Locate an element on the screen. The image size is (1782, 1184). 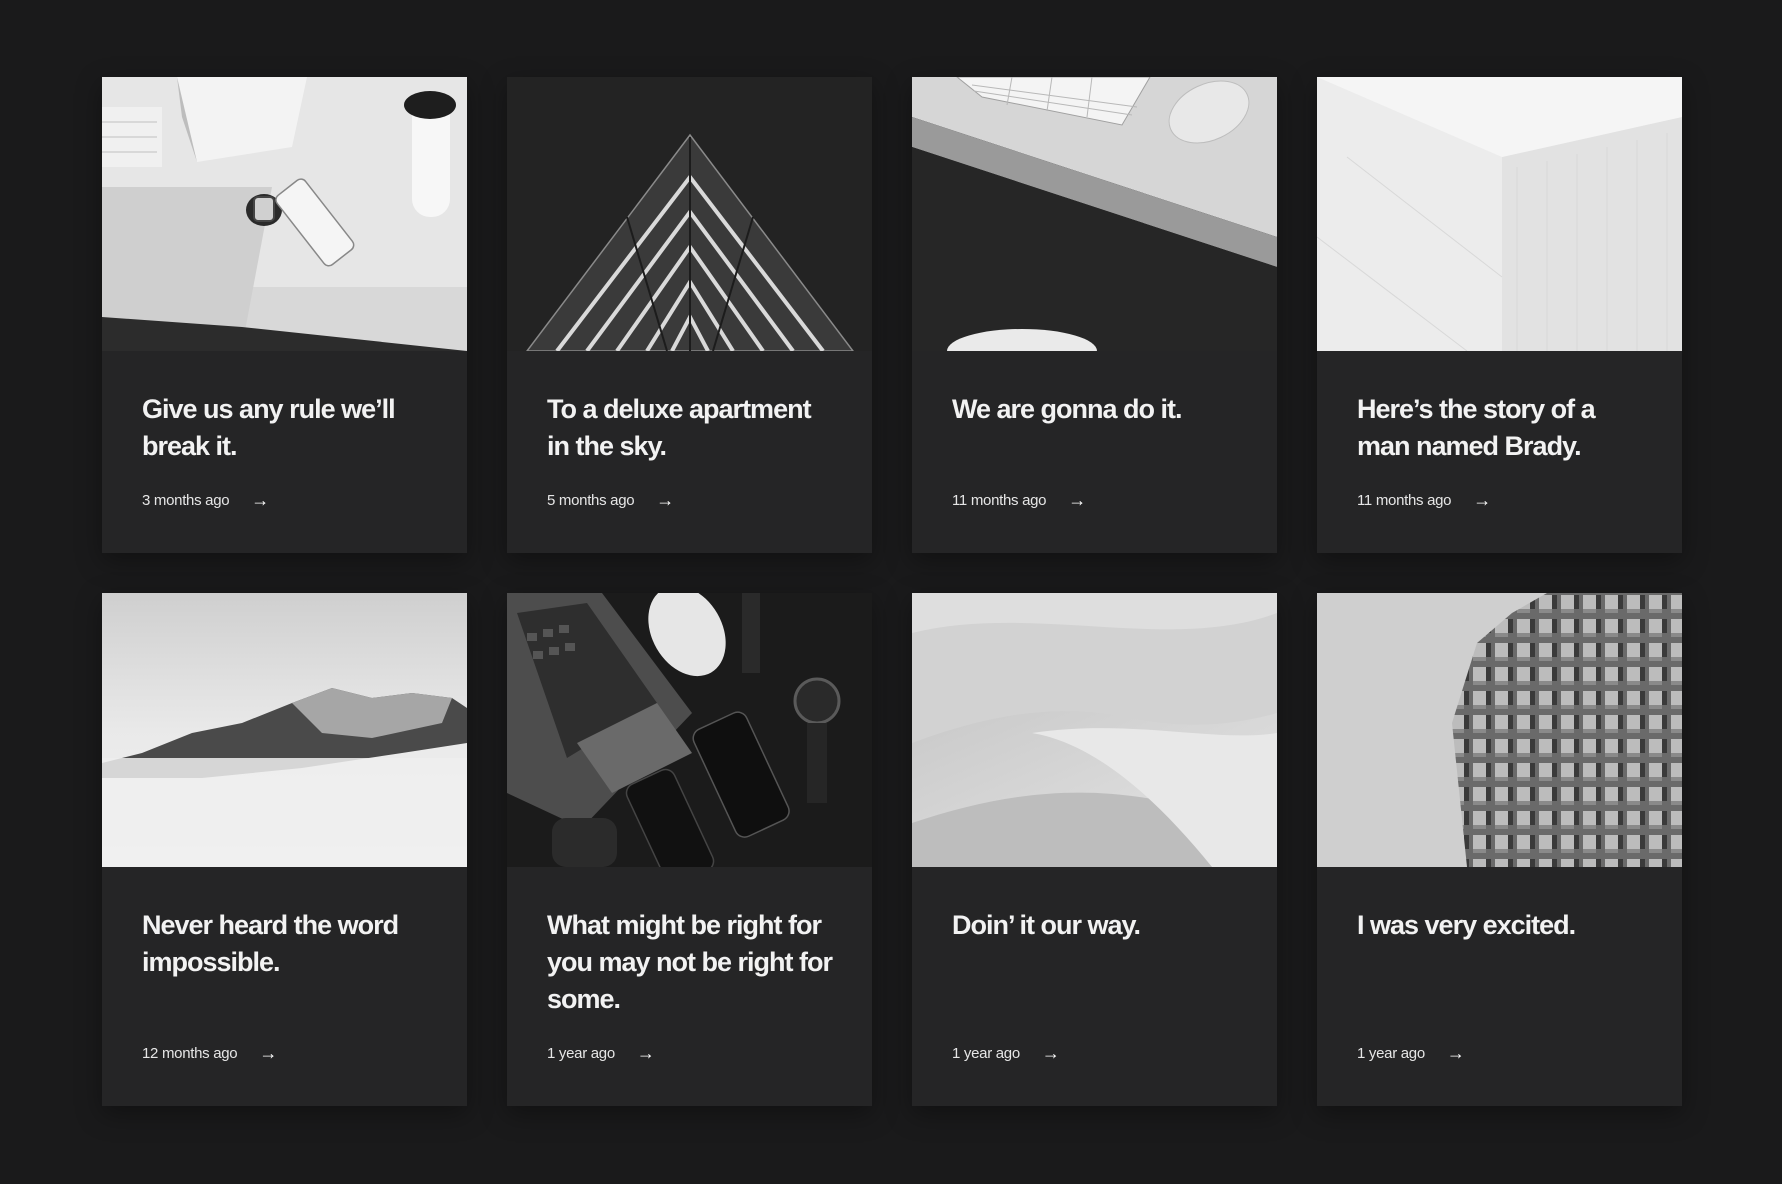
post-date: 12 months ago is located at coordinates (190, 1053).